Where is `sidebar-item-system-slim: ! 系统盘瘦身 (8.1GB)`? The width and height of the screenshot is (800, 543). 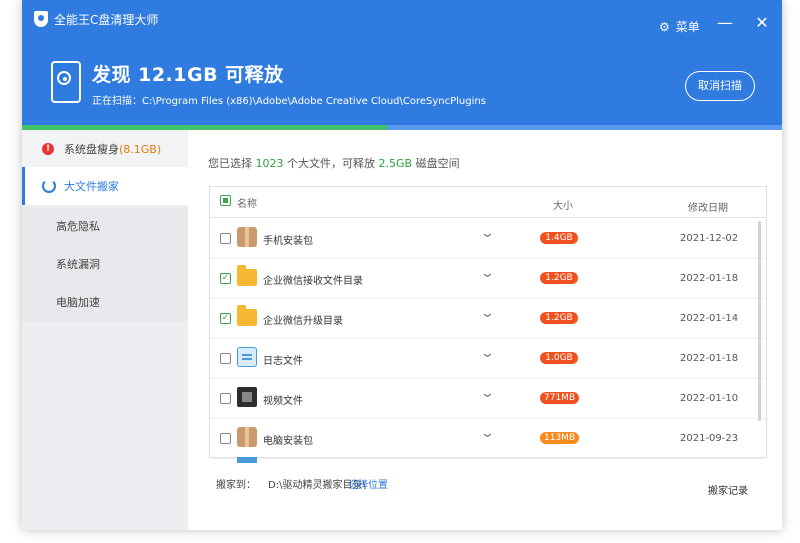 sidebar-item-system-slim: ! 系统盘瘦身 (8.1GB) is located at coordinates (105, 149).